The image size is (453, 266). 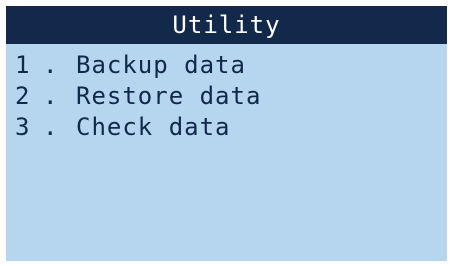 I want to click on menu-item-backup-data: 1. Backup data, so click(x=138, y=65).